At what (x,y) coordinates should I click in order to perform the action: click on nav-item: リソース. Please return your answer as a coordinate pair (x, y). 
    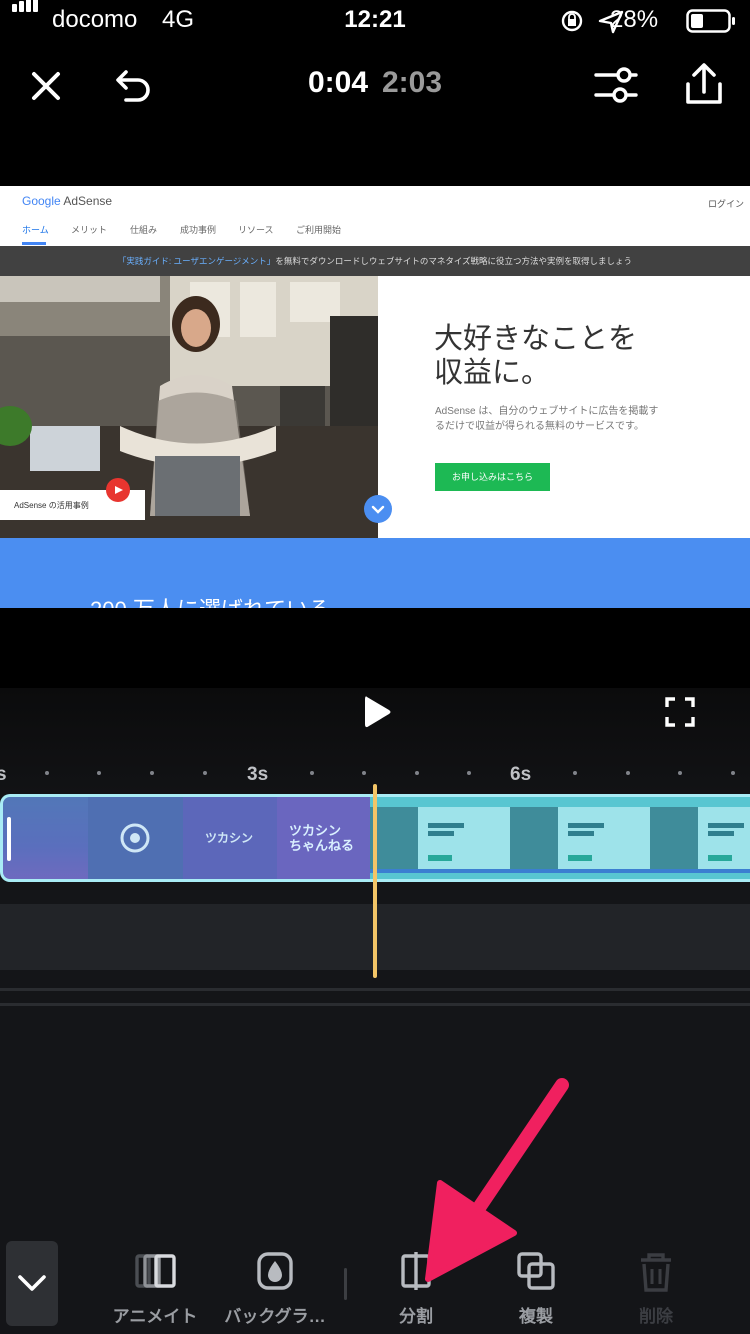
    Looking at the image, I should click on (256, 230).